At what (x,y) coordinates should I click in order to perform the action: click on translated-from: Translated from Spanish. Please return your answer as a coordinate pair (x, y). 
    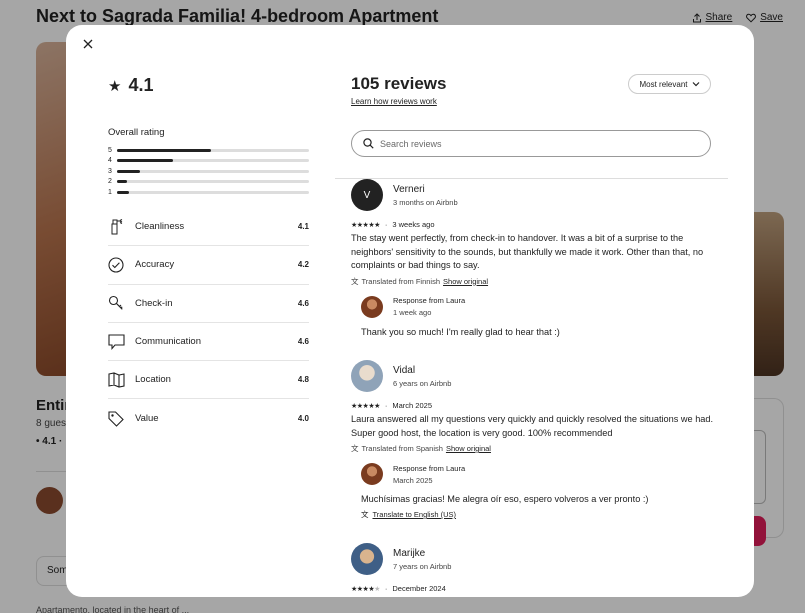
    Looking at the image, I should click on (402, 448).